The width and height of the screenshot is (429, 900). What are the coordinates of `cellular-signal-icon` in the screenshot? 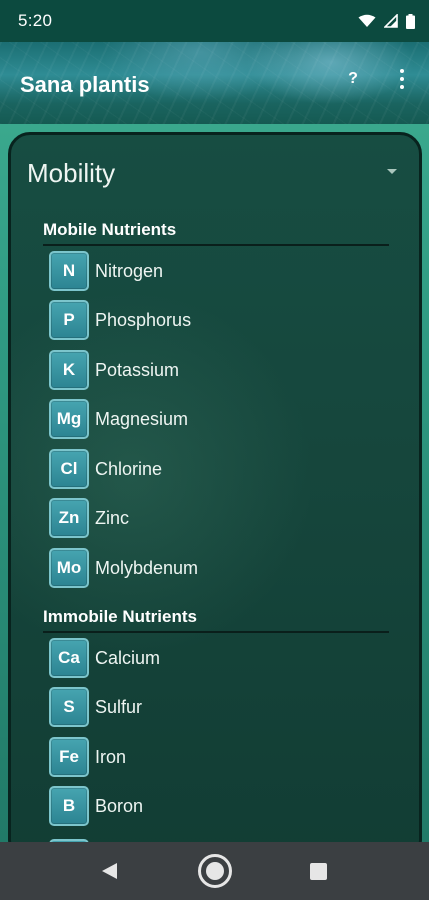 It's located at (391, 21).